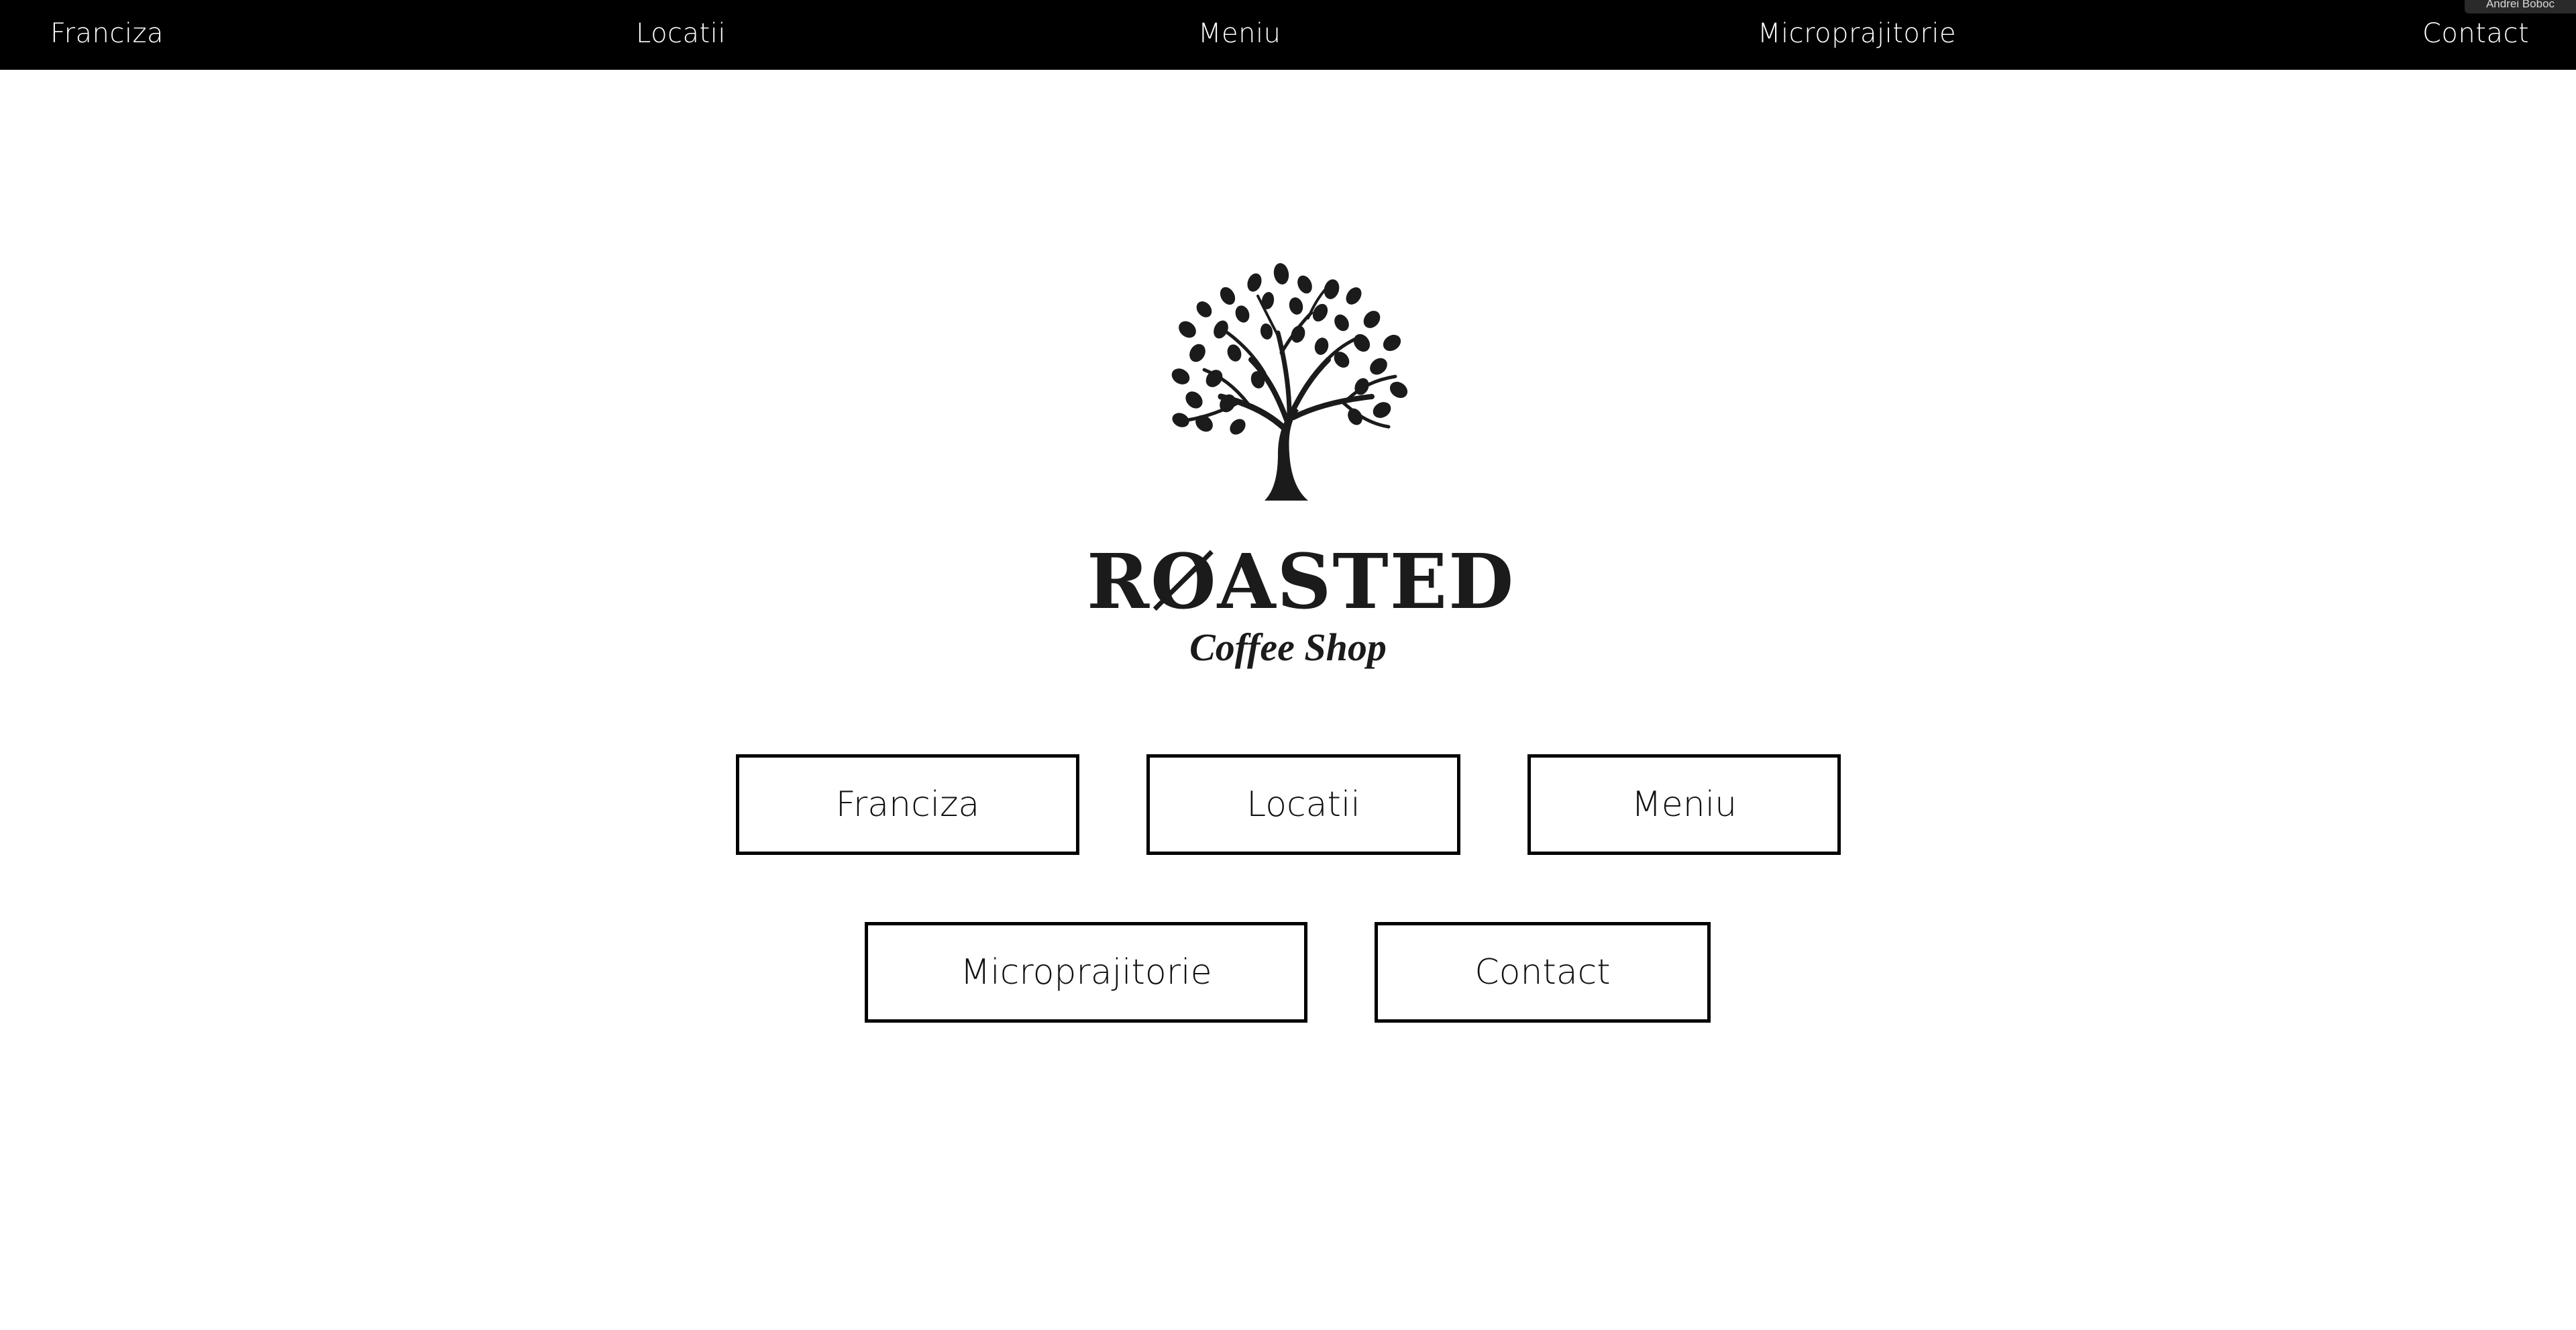 The image size is (2576, 1330). Describe the element at coordinates (1857, 33) in the screenshot. I see `nav-link-microprajitorie: Microprajitorie` at that location.